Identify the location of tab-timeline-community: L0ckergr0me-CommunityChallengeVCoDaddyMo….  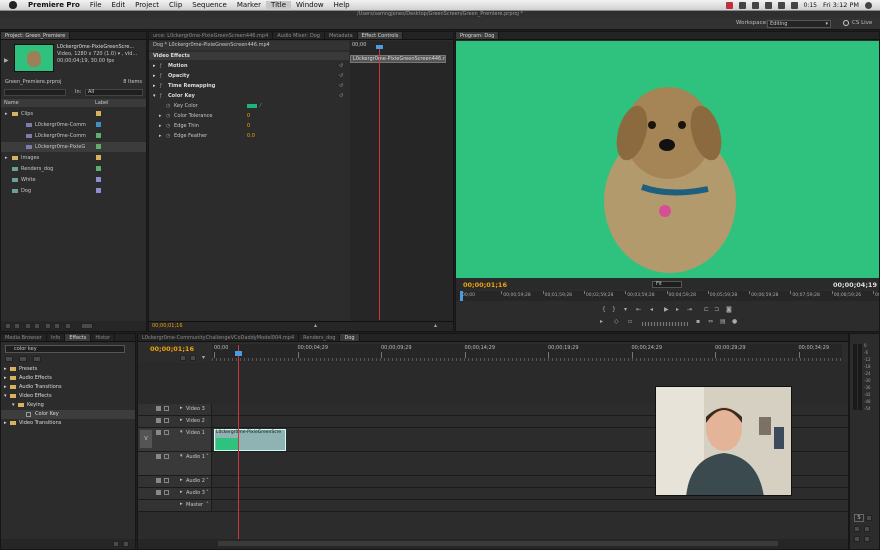
(219, 337).